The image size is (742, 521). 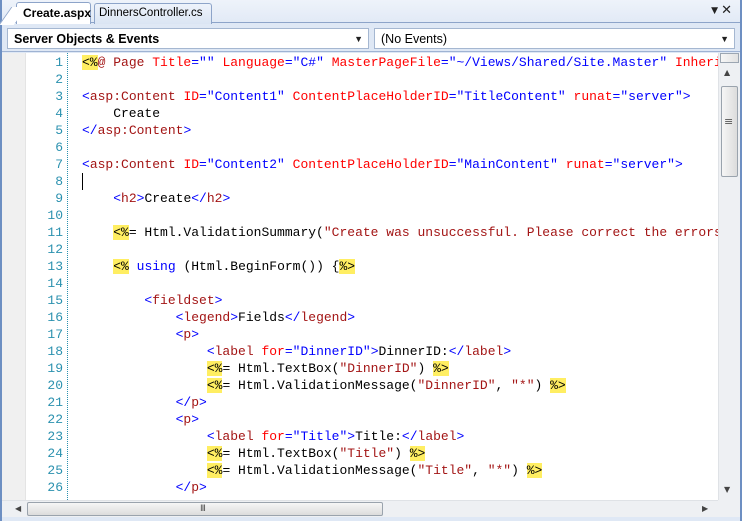 What do you see at coordinates (503, 164) in the screenshot?
I see `code-token: ="MainContent"` at bounding box center [503, 164].